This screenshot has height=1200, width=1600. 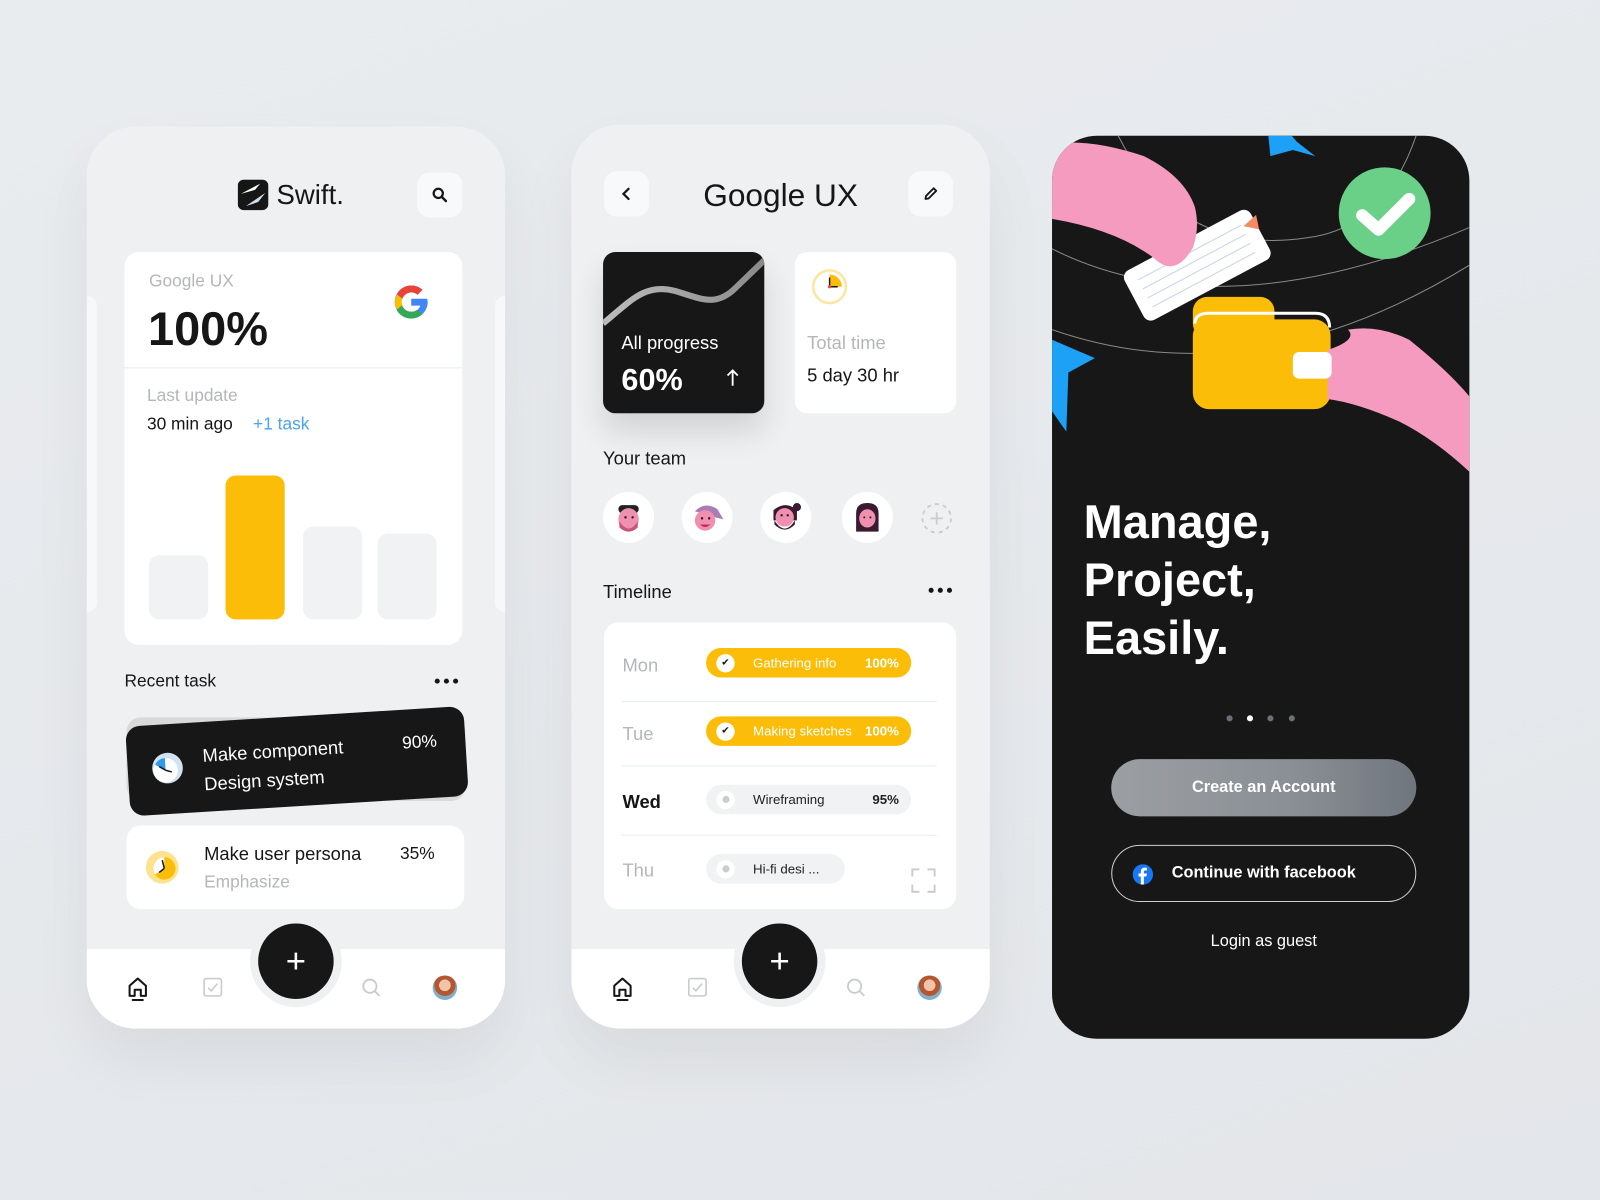 I want to click on task-subtitle: Design system, so click(x=264, y=780).